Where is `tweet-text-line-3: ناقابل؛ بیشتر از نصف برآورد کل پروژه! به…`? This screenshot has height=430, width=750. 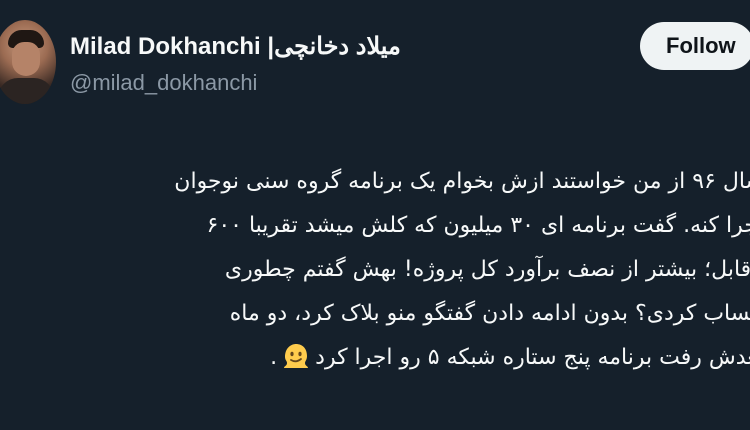 tweet-text-line-3: ناقابل؛ بیشتر از نصف برآورد کل پروژه! به… is located at coordinates (487, 269).